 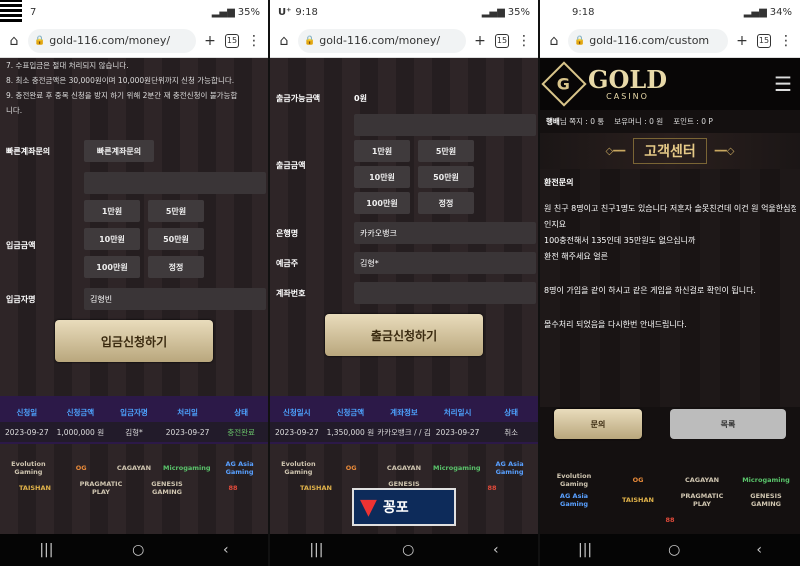 What do you see at coordinates (134, 341) in the screenshot?
I see `deposit-submit-button: 입금신청하기` at bounding box center [134, 341].